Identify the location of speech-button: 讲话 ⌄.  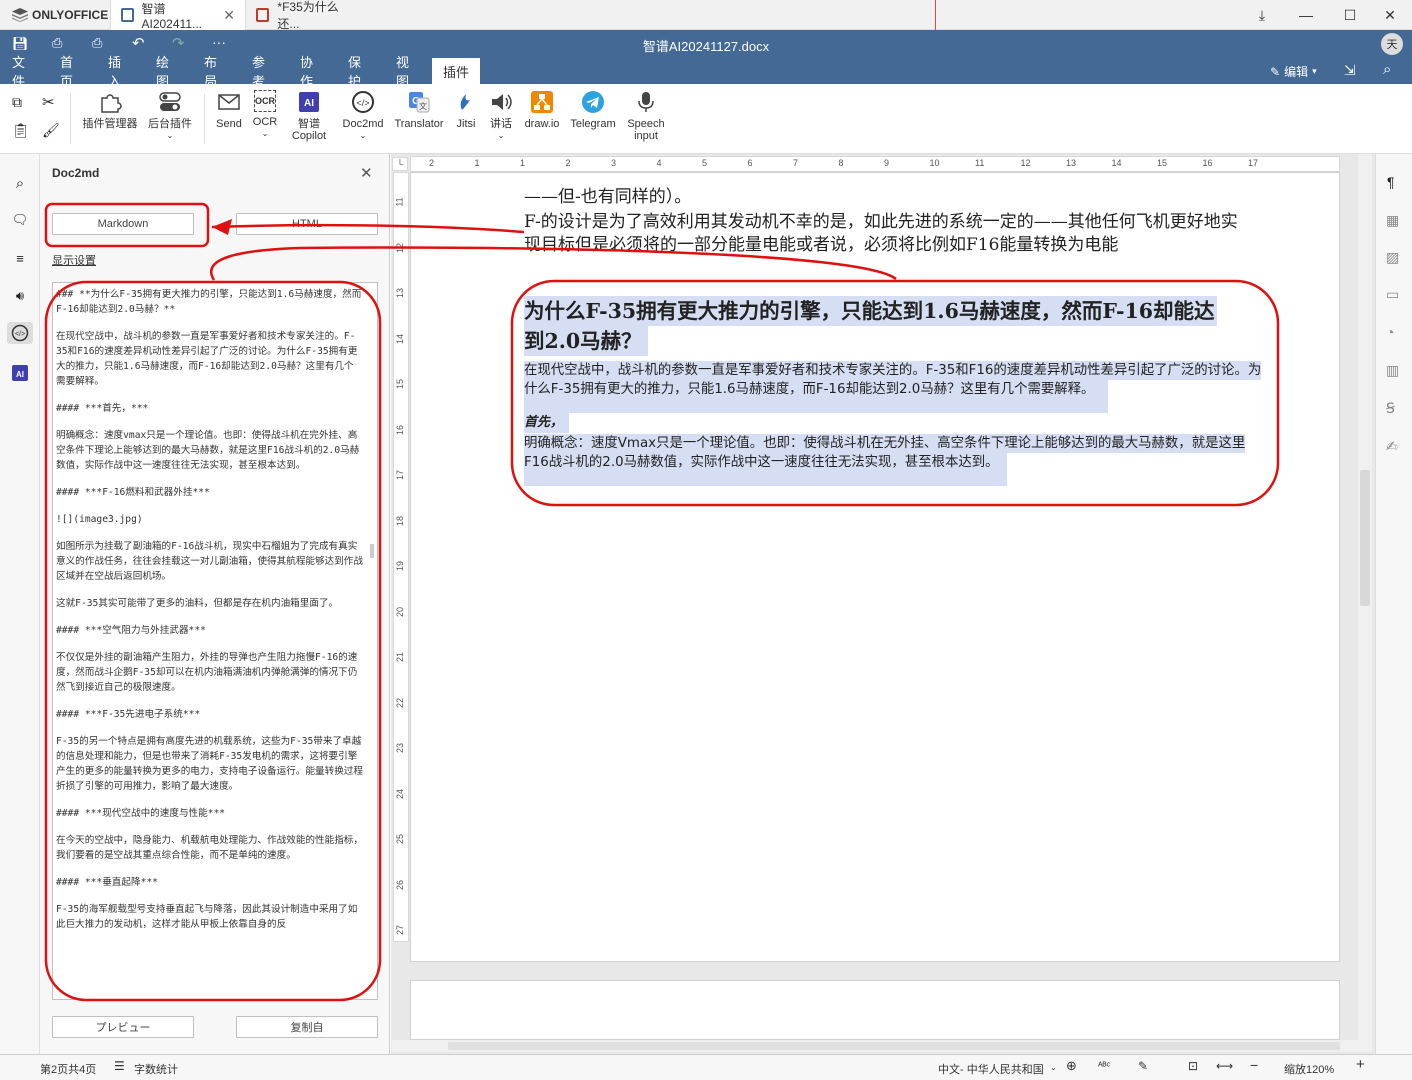
(501, 116).